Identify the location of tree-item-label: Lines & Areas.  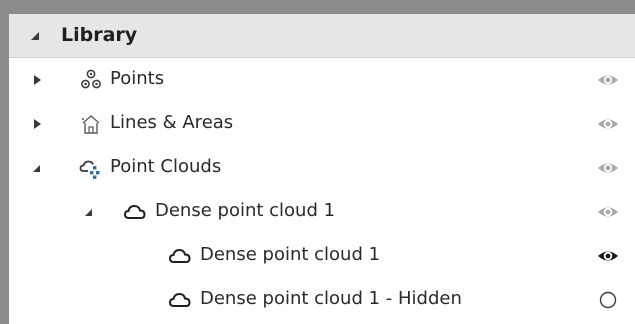
(172, 122).